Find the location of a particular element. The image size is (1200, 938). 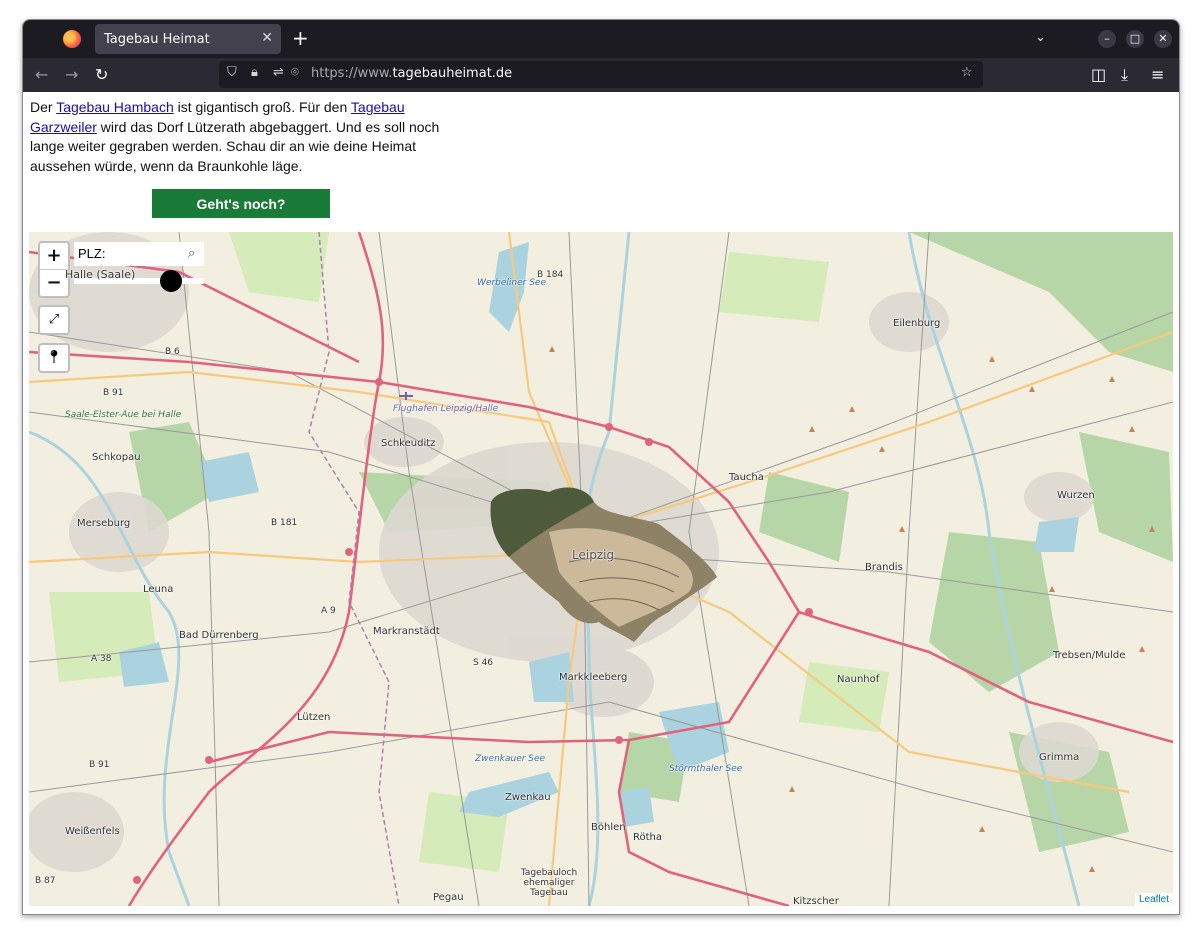

slider-knob is located at coordinates (171, 281).